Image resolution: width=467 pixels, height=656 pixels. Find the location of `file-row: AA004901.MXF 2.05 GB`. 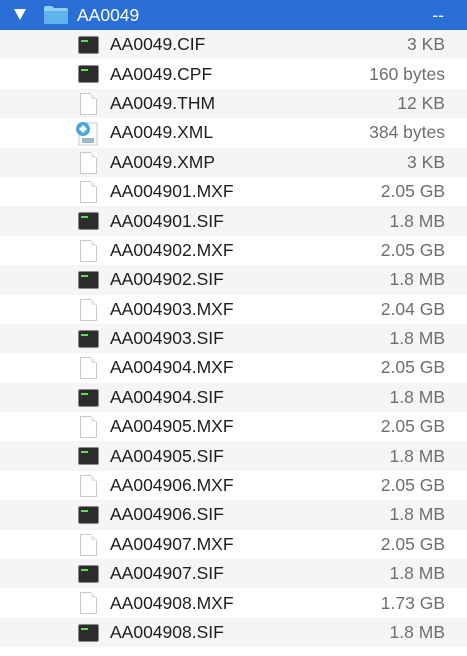

file-row: AA004901.MXF 2.05 GB is located at coordinates (233, 191).